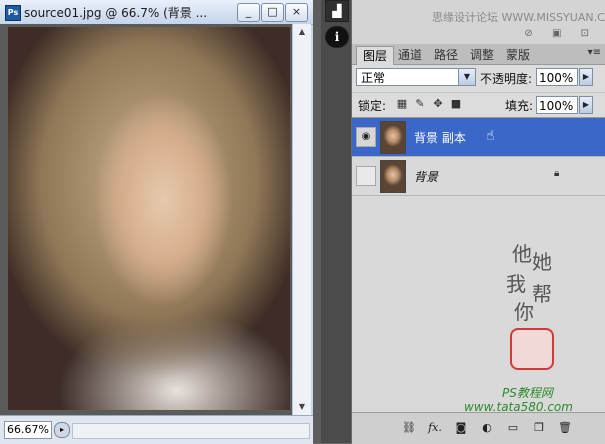  I want to click on lock-pixels-icon: ✎, so click(420, 104).